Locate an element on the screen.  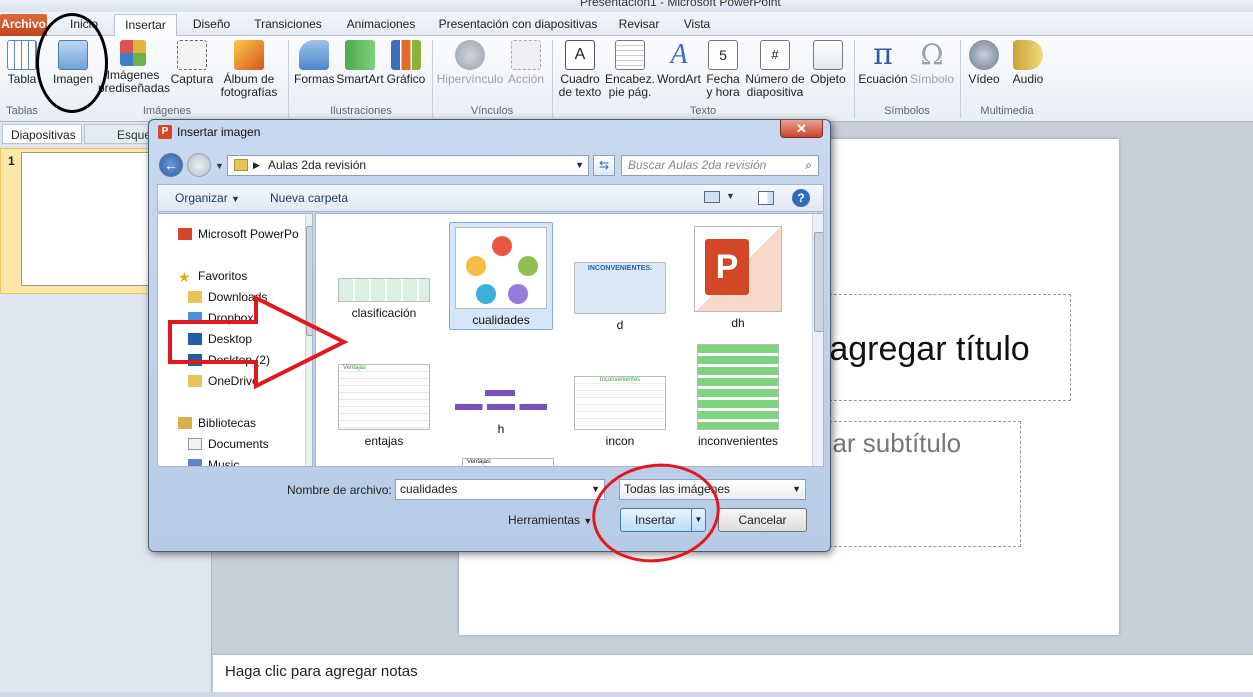
tab-presentacion: Presentación con diapositivas is located at coordinates (518, 25).